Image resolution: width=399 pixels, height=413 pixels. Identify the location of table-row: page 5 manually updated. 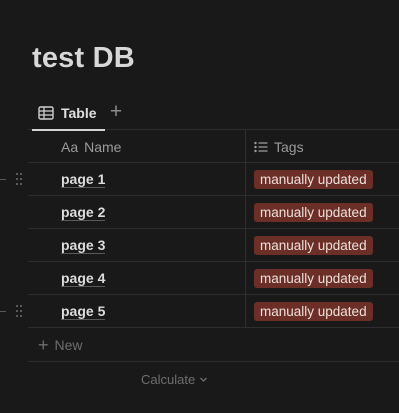
(213, 311).